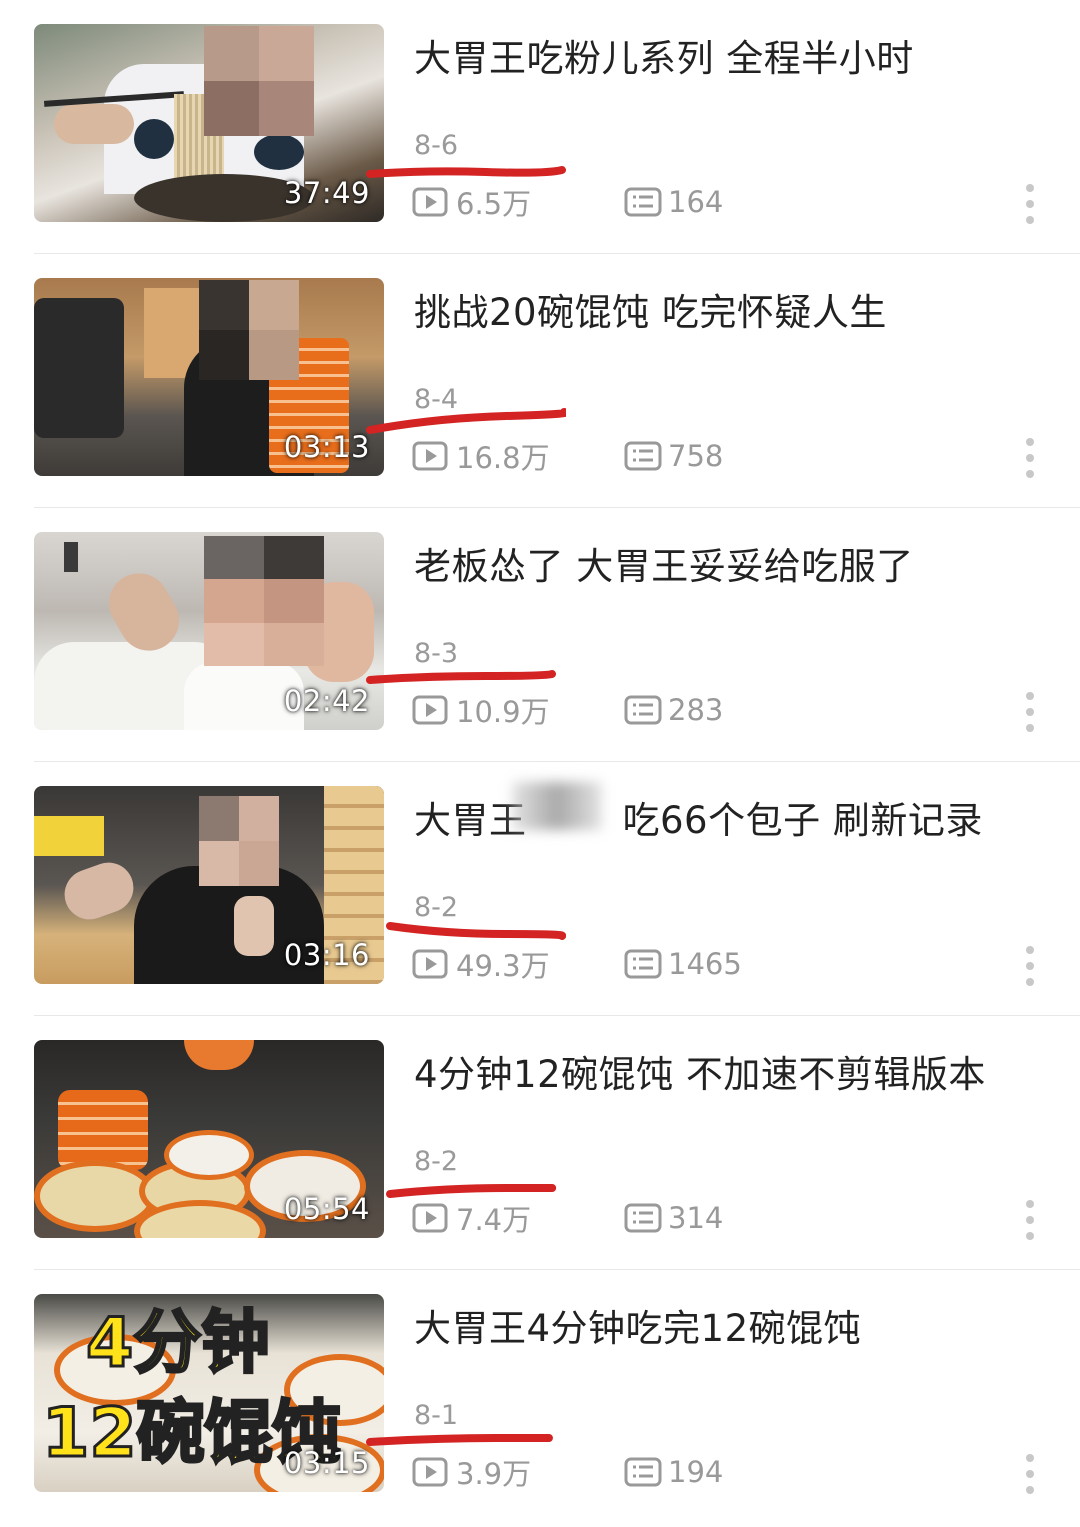  What do you see at coordinates (673, 710) in the screenshot?
I see `comment-count: 283` at bounding box center [673, 710].